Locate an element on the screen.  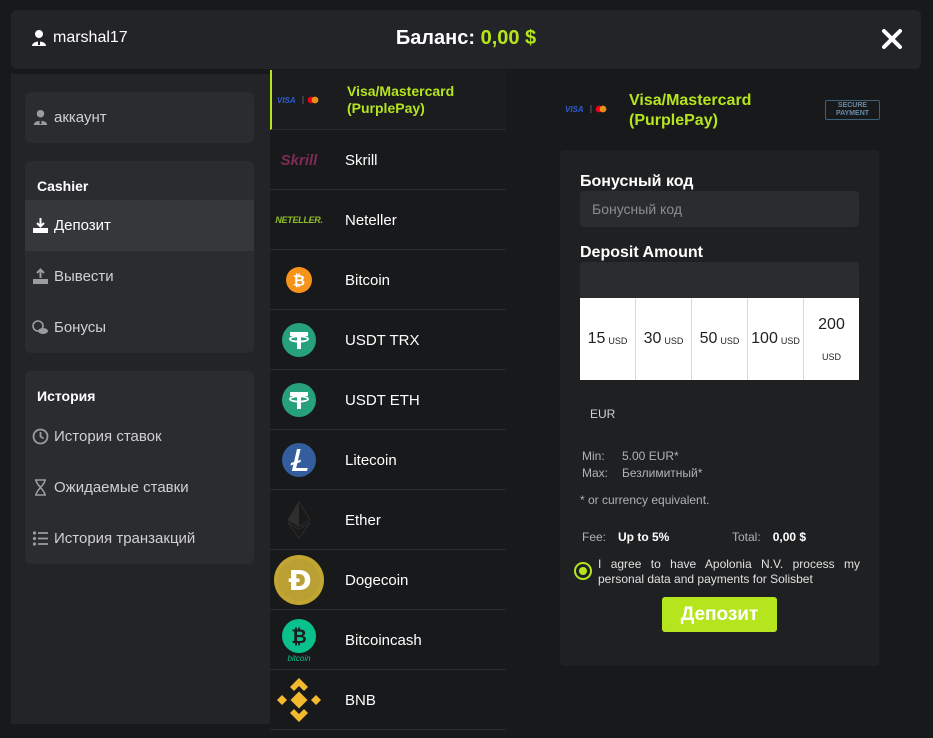
sidebar-item-label: История транзакций is located at coordinates (125, 538).